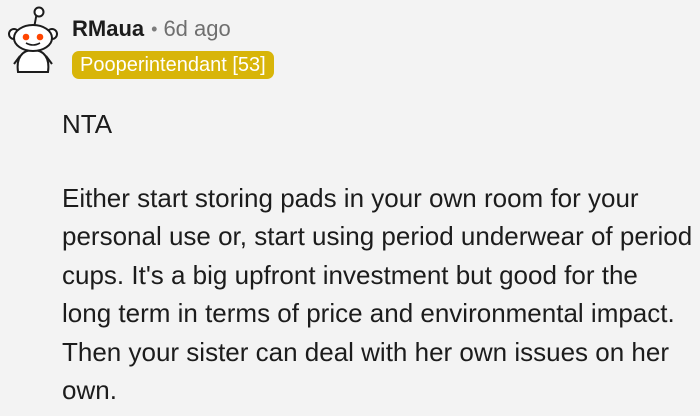 The image size is (700, 416). Describe the element at coordinates (196, 29) in the screenshot. I see `timestamp-link: 6d ago` at that location.